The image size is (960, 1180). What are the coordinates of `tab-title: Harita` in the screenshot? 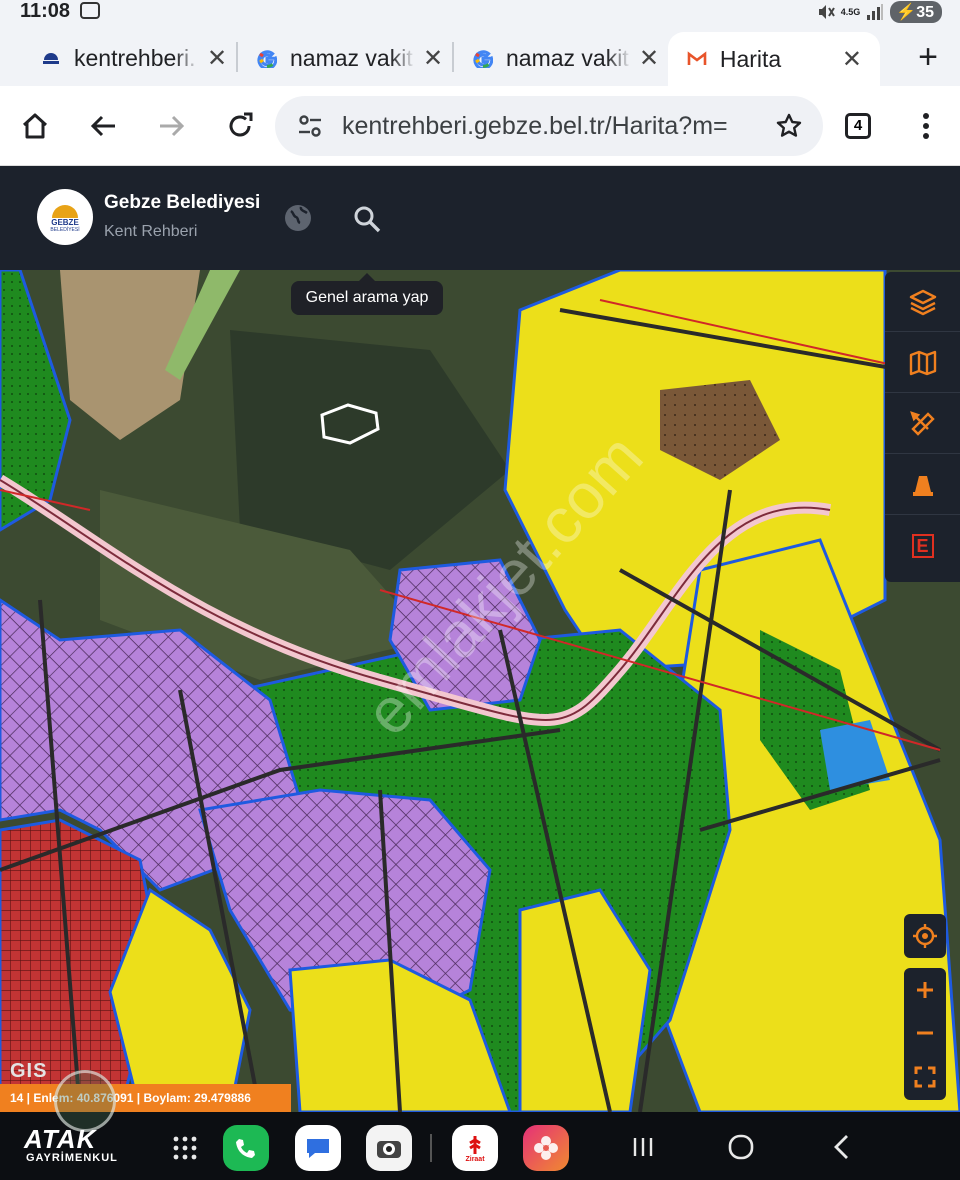 It's located at (777, 59).